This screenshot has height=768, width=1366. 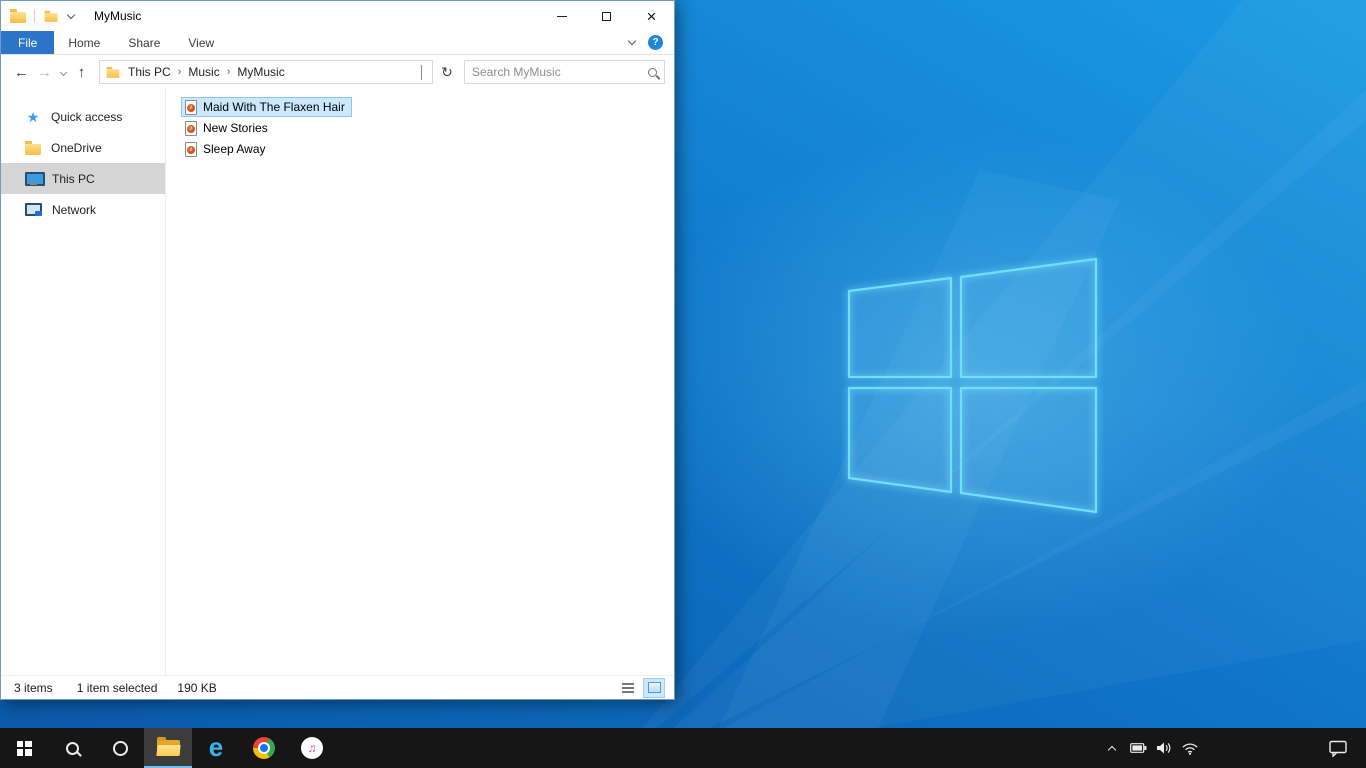 I want to click on sidebar-item-network: Network, so click(x=83, y=209).